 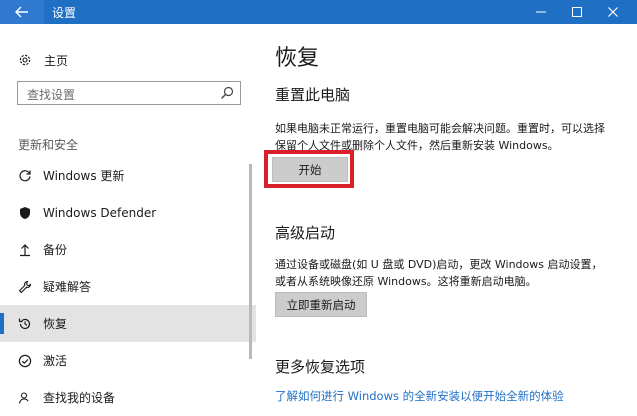 What do you see at coordinates (321, 304) in the screenshot?
I see `restart-now-button: 立即重新启动` at bounding box center [321, 304].